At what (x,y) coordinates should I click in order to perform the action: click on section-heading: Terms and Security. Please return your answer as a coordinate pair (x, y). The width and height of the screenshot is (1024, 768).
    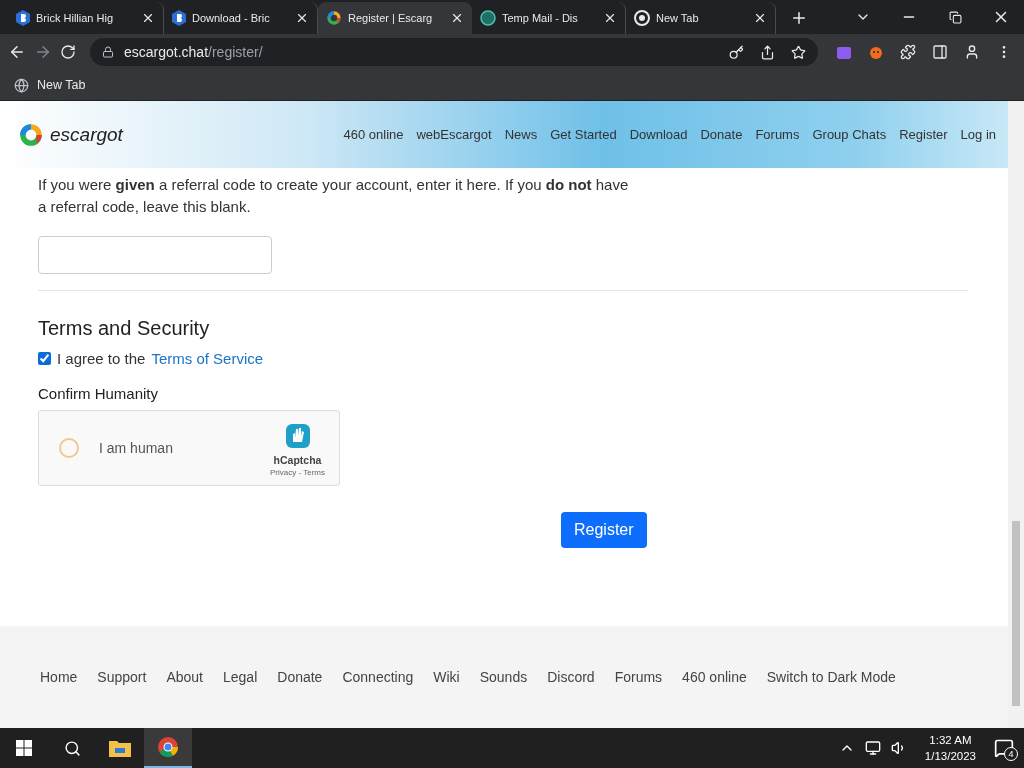
    Looking at the image, I should click on (124, 328).